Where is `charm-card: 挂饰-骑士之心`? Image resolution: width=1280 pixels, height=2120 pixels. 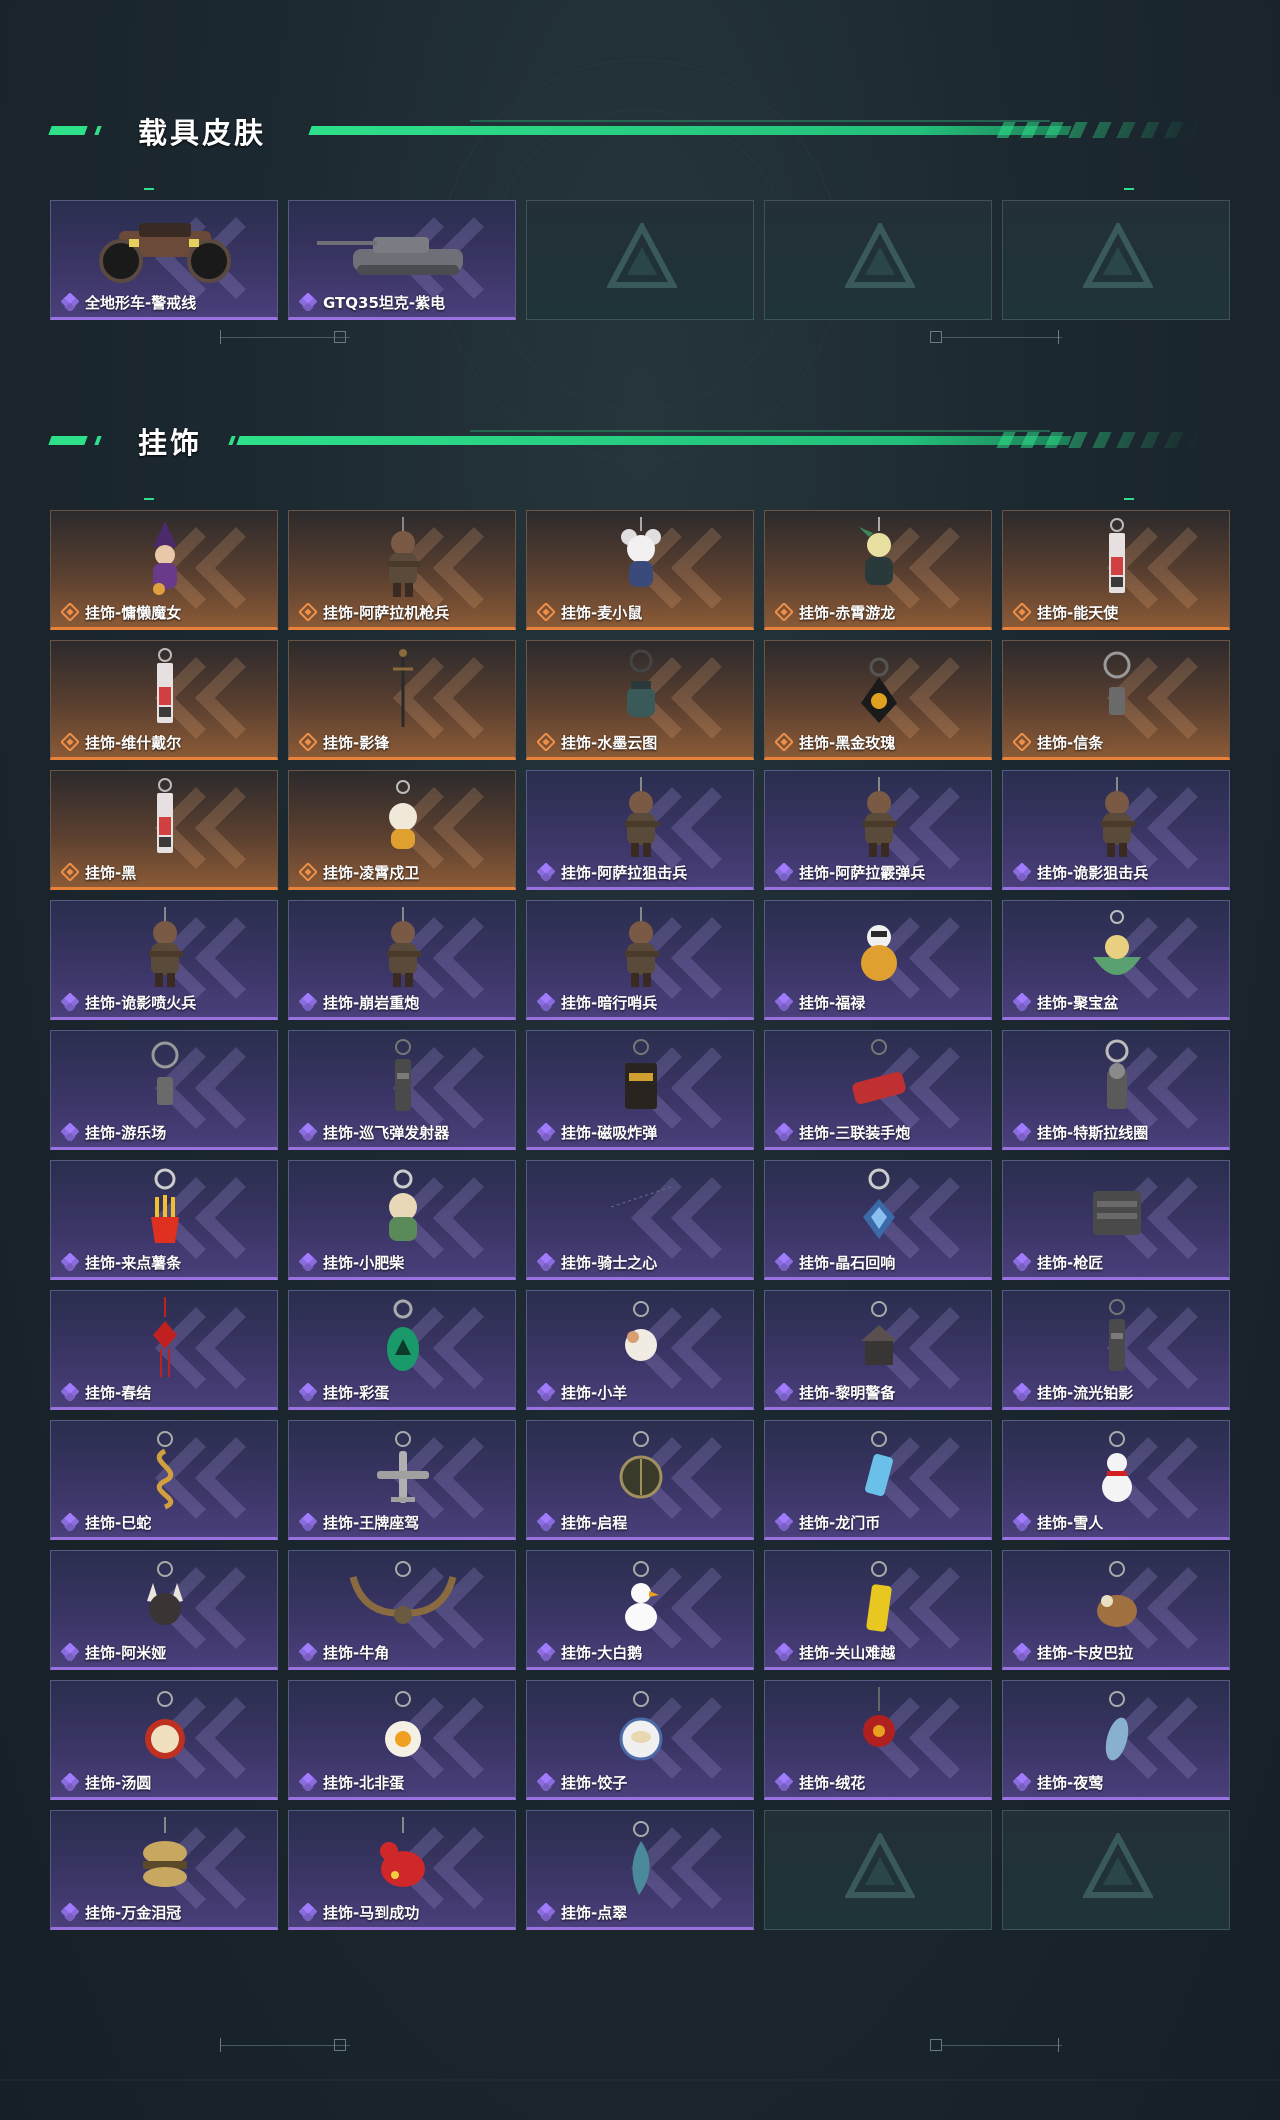
charm-card: 挂饰-骑士之心 is located at coordinates (640, 1220).